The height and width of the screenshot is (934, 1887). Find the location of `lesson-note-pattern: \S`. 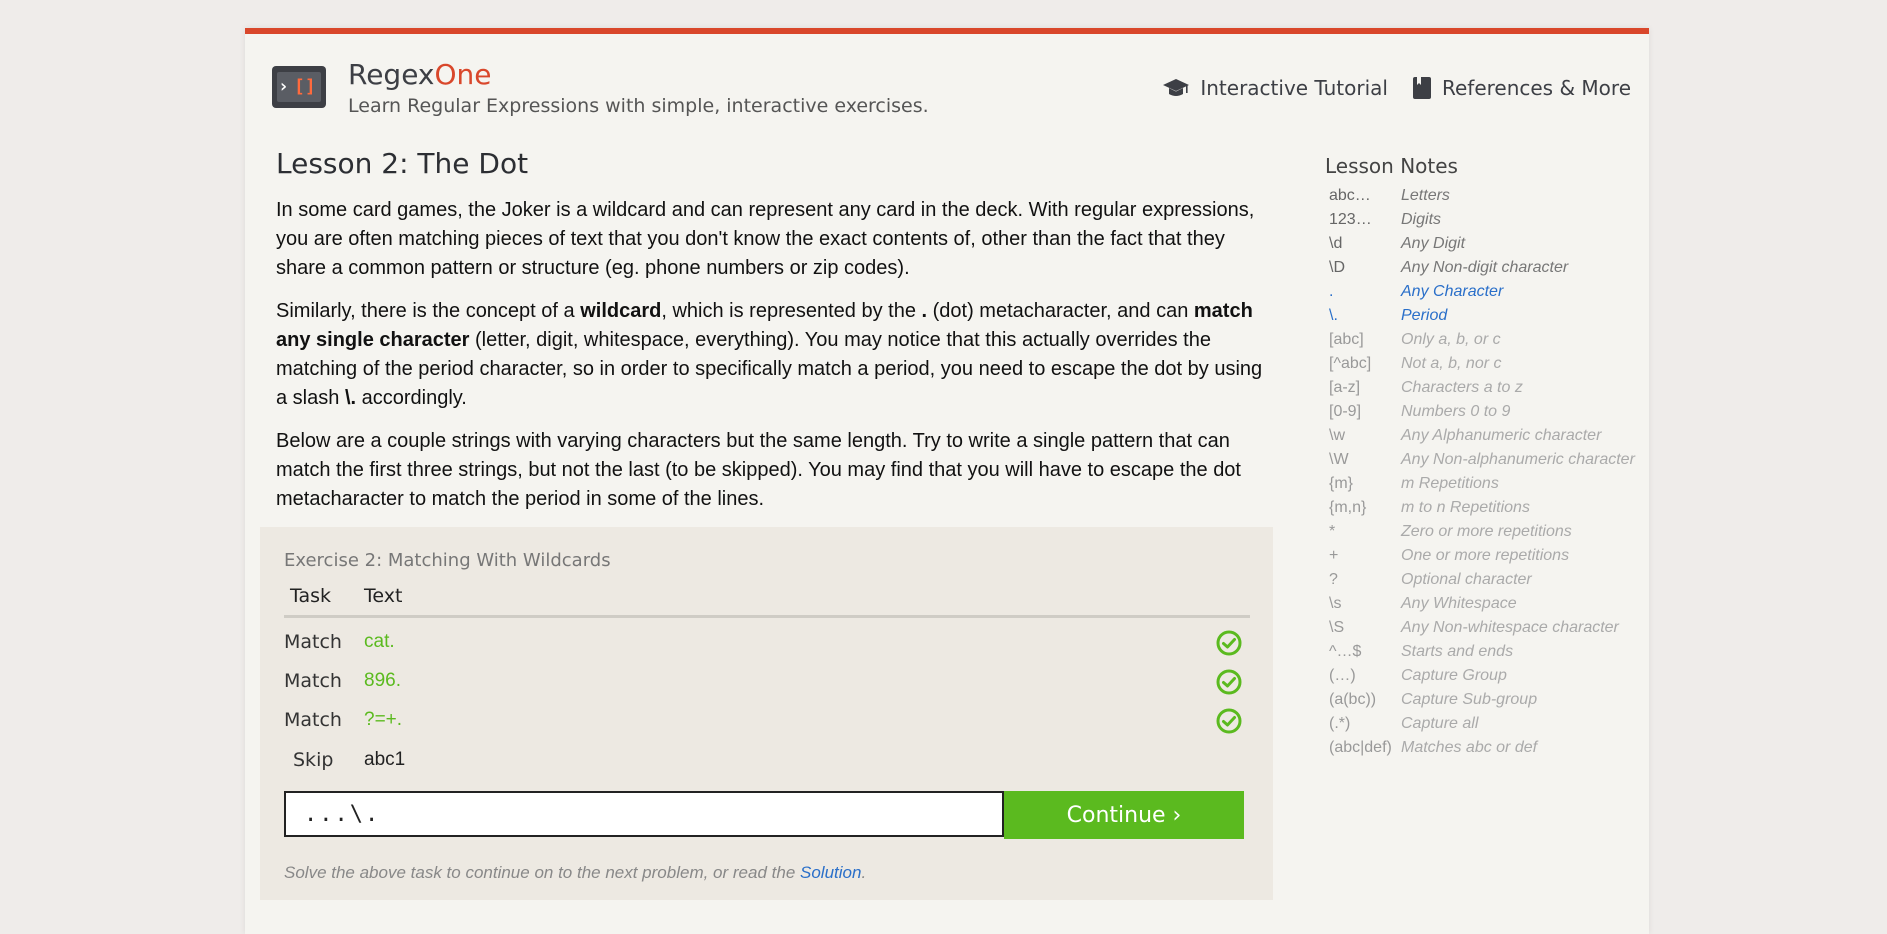

lesson-note-pattern: \S is located at coordinates (1337, 627).